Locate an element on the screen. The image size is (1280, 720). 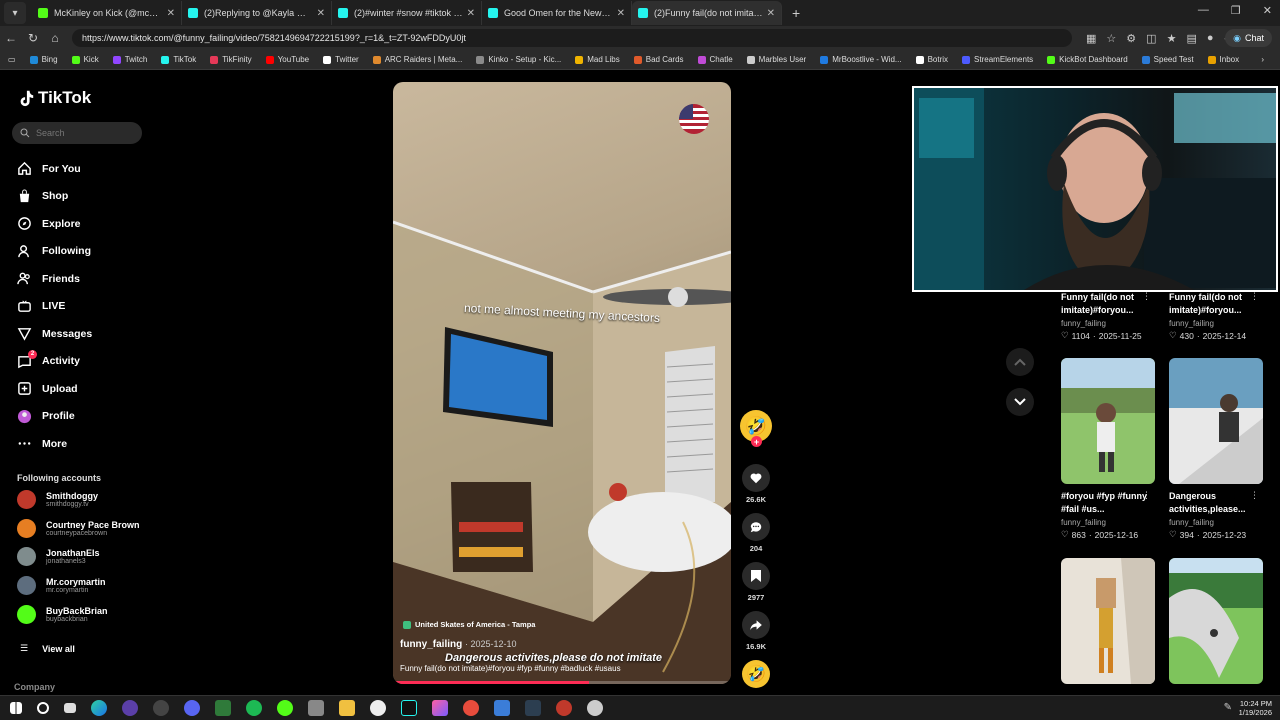
copilot-chat-button: ◉ Chat is located at coordinates (1248, 38).